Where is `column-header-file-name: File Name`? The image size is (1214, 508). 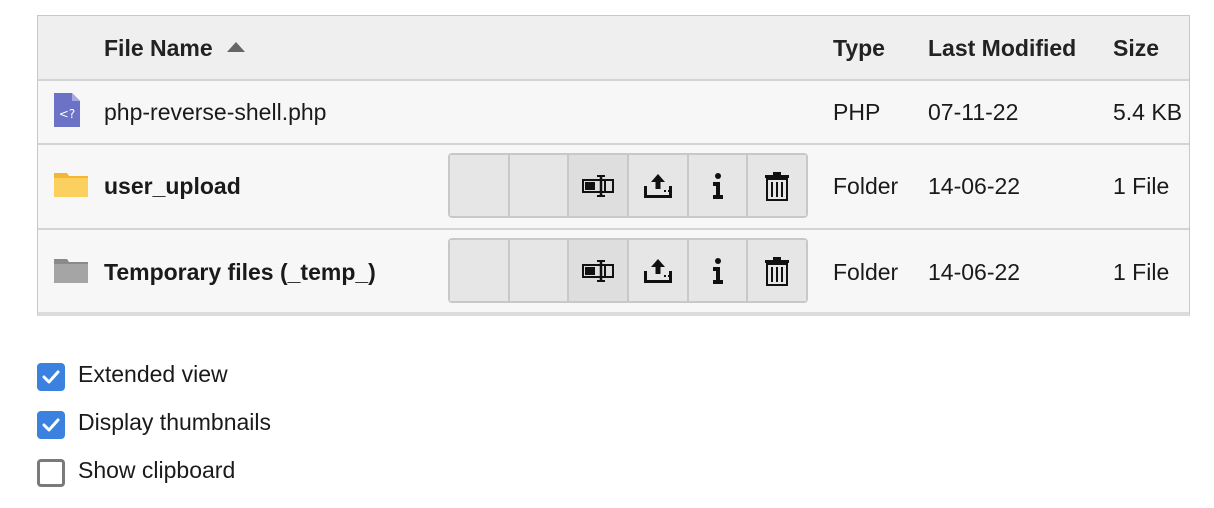
column-header-file-name: File Name is located at coordinates (174, 48).